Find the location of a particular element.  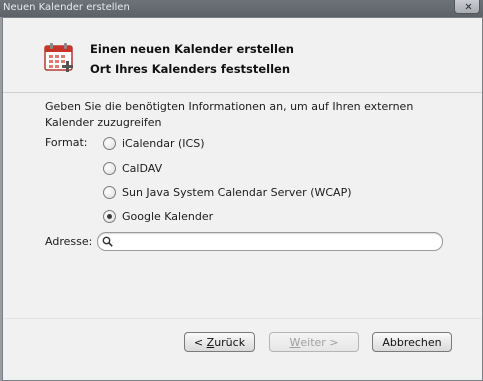

address-input is located at coordinates (275, 241).